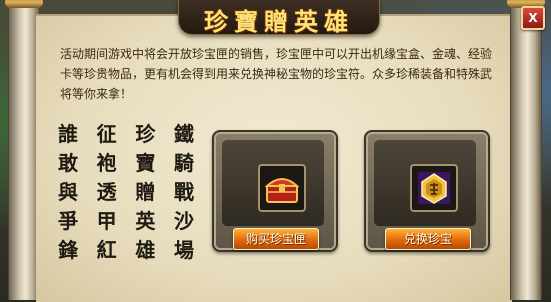 The width and height of the screenshot is (551, 302). Describe the element at coordinates (183, 192) in the screenshot. I see `poem-char: 戰` at that location.